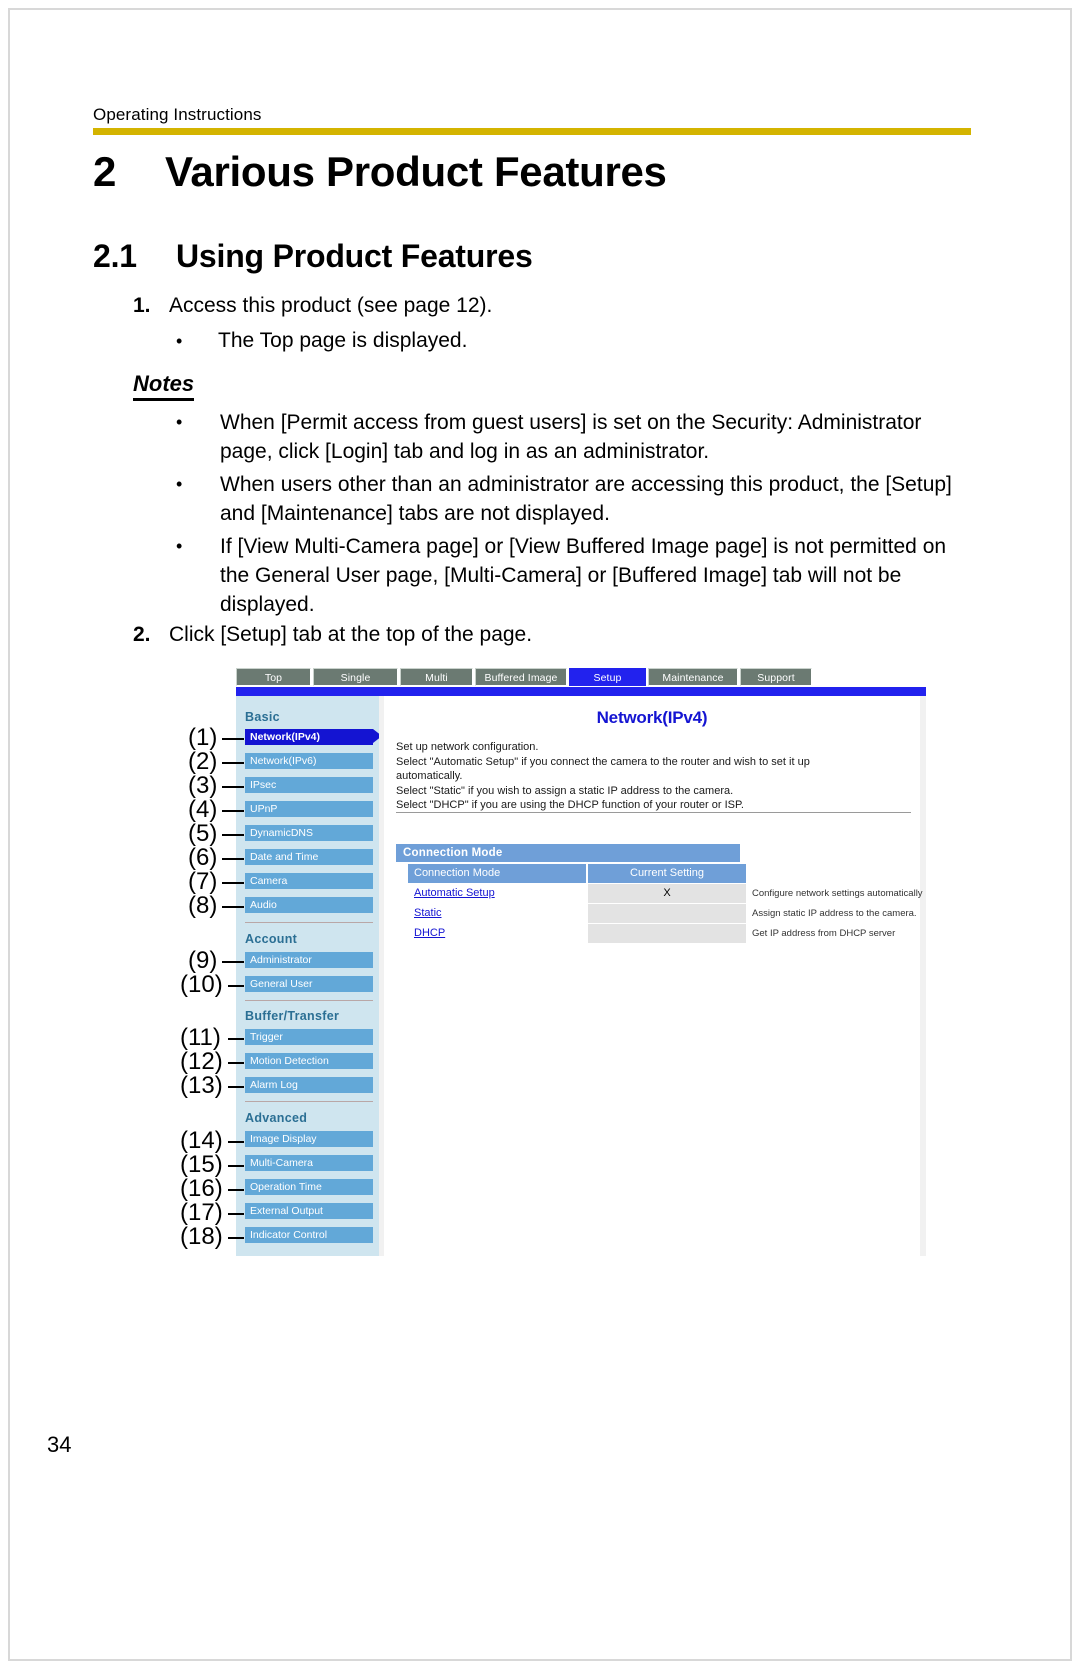  I want to click on step-1-text: Access this product (see page 12)., so click(331, 305).